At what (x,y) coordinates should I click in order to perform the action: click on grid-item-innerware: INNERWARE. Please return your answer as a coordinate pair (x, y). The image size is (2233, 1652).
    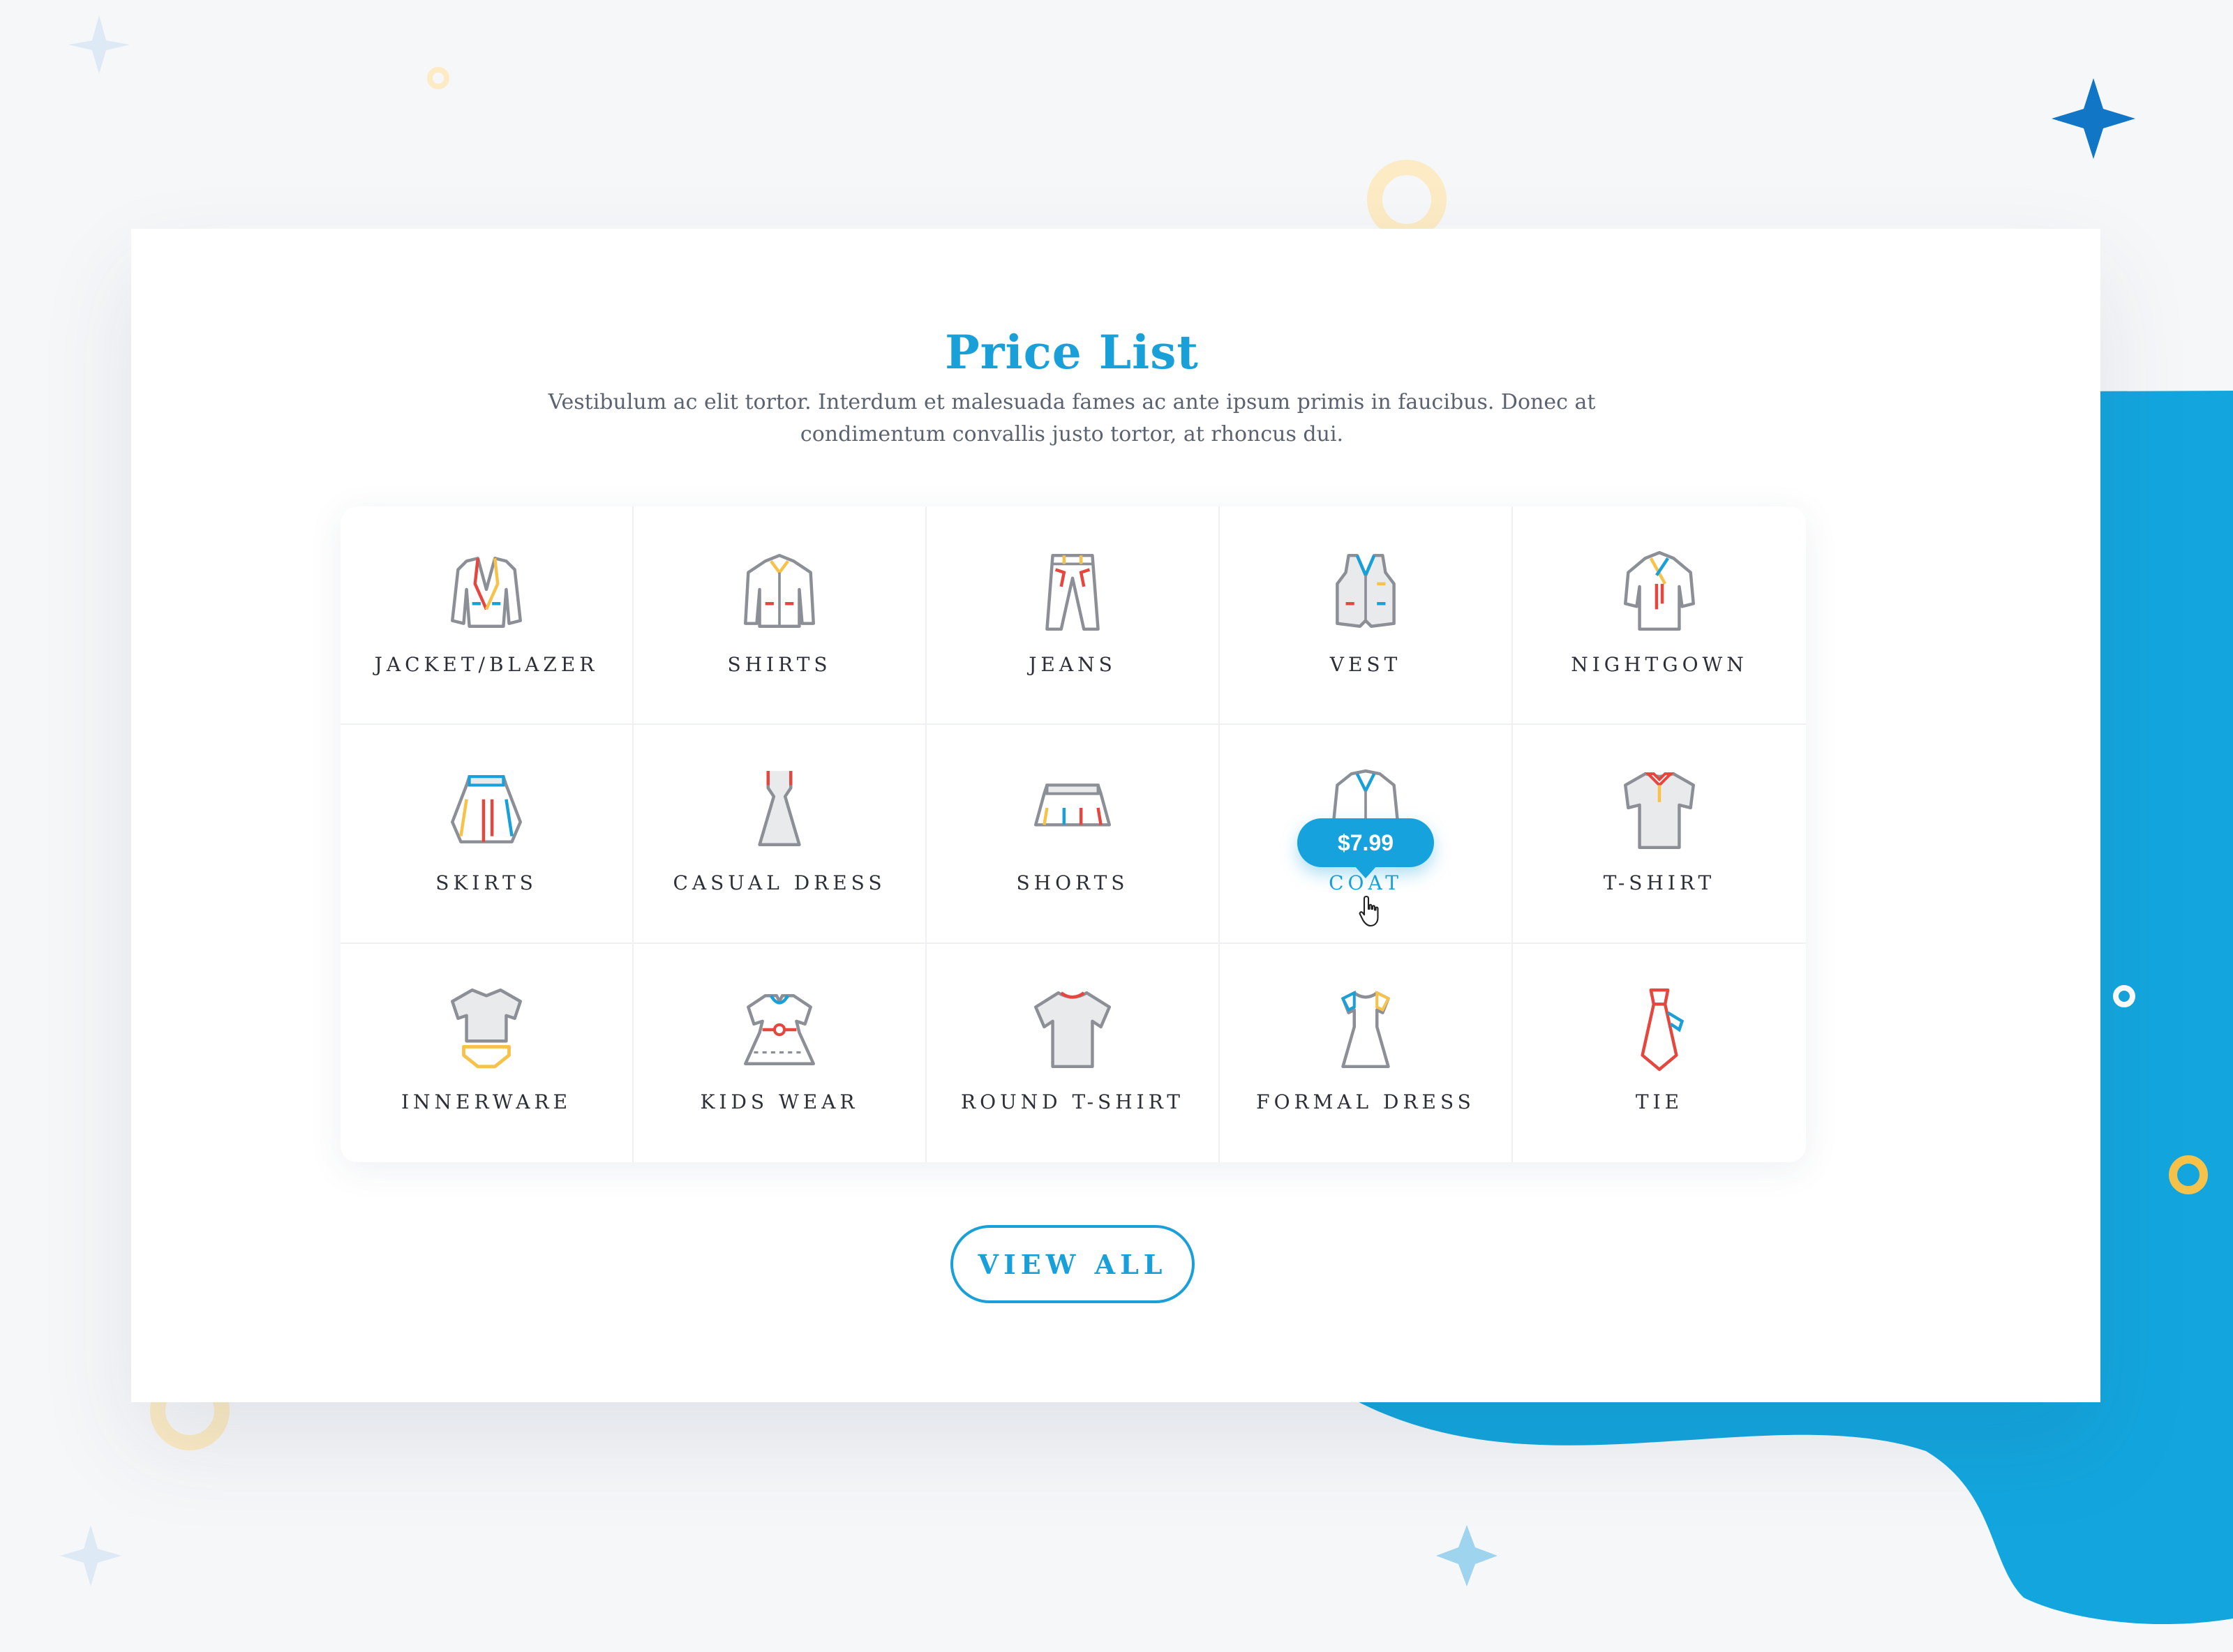
    Looking at the image, I should click on (487, 1052).